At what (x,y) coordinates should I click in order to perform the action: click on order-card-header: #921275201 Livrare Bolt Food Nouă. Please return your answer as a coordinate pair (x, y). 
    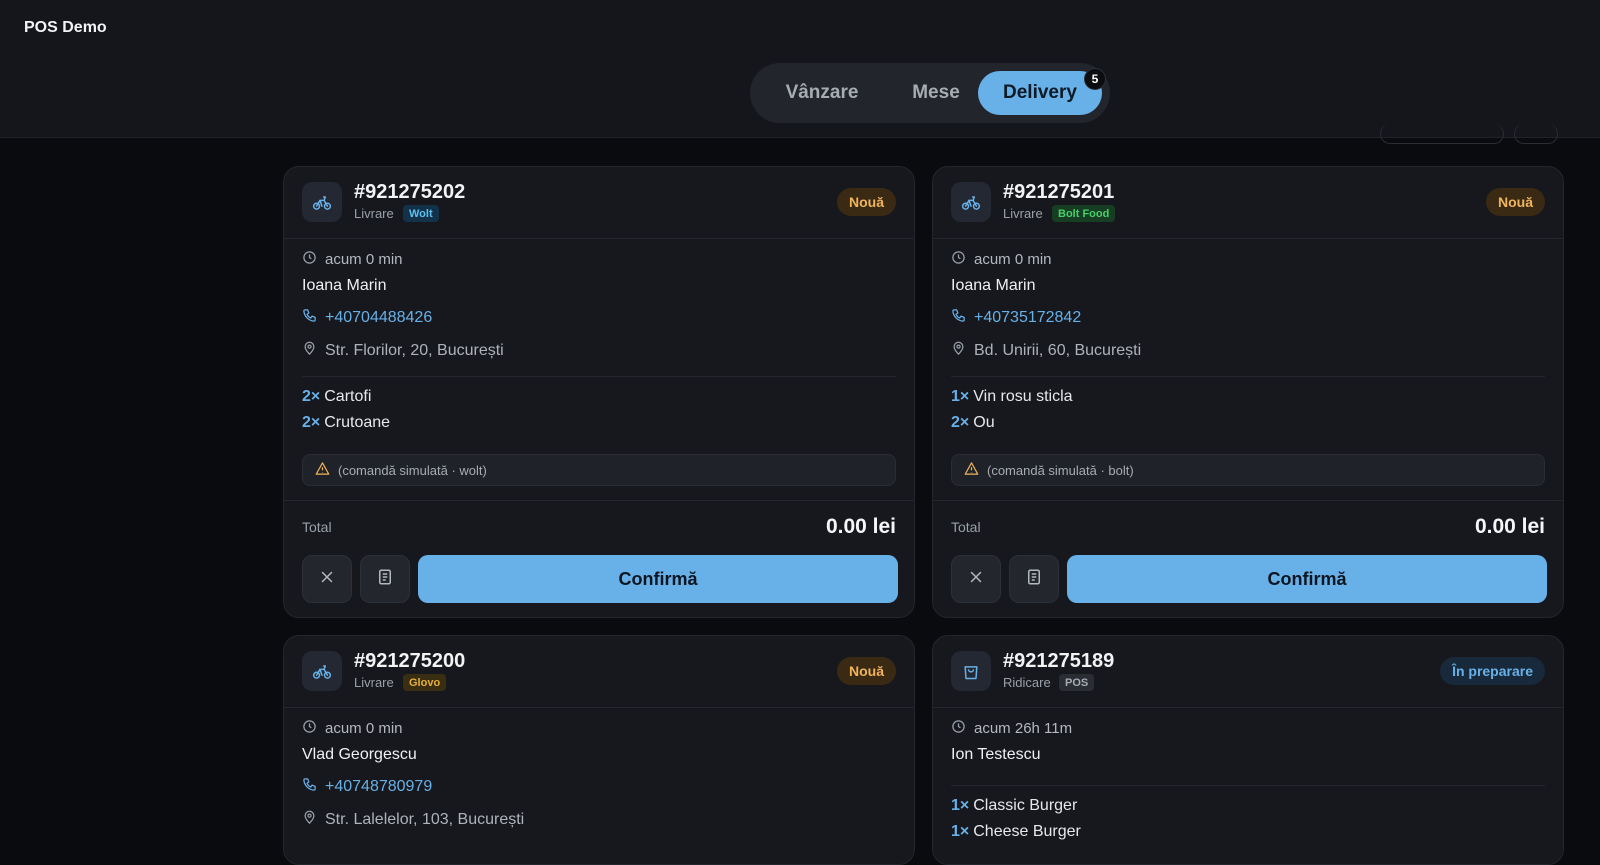
    Looking at the image, I should click on (1248, 203).